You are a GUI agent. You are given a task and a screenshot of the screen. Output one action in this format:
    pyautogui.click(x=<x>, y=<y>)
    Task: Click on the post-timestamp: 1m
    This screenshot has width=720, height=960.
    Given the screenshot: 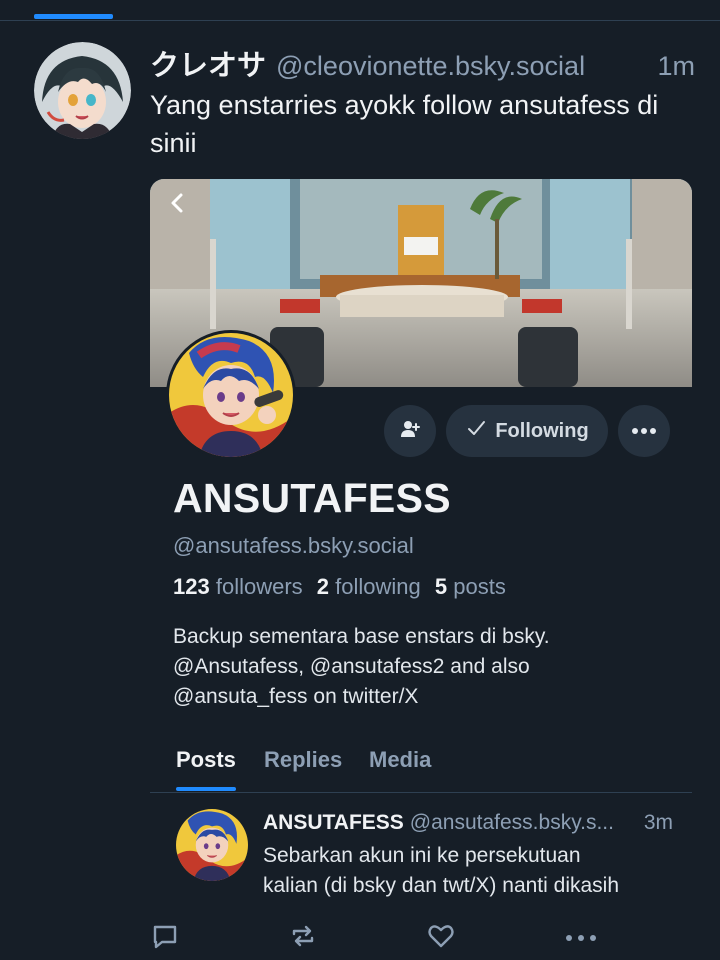 What is the action you would take?
    pyautogui.click(x=676, y=66)
    